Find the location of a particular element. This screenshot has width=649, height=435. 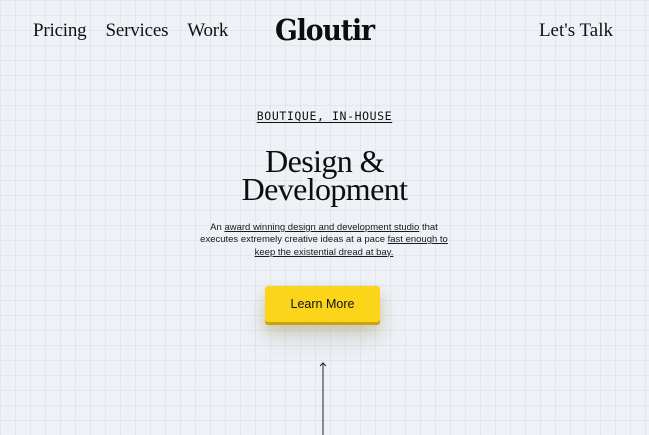

hero-eyebrow: BOUTIQUE, IN-HOUSE is located at coordinates (324, 116).